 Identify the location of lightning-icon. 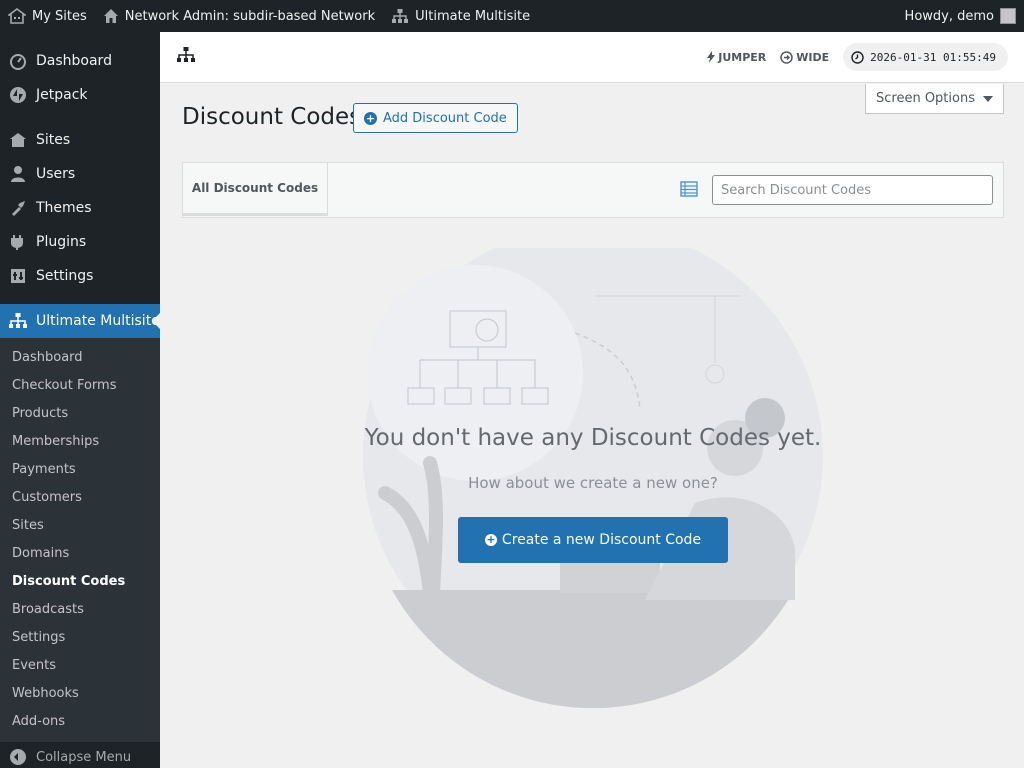
(711, 57).